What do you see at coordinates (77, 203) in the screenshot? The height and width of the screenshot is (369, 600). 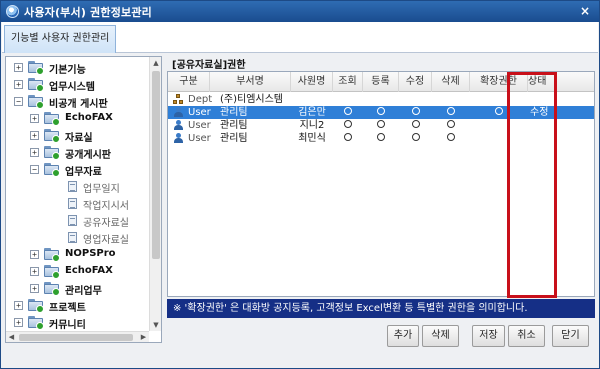 I see `tree-item: 작업지시서` at bounding box center [77, 203].